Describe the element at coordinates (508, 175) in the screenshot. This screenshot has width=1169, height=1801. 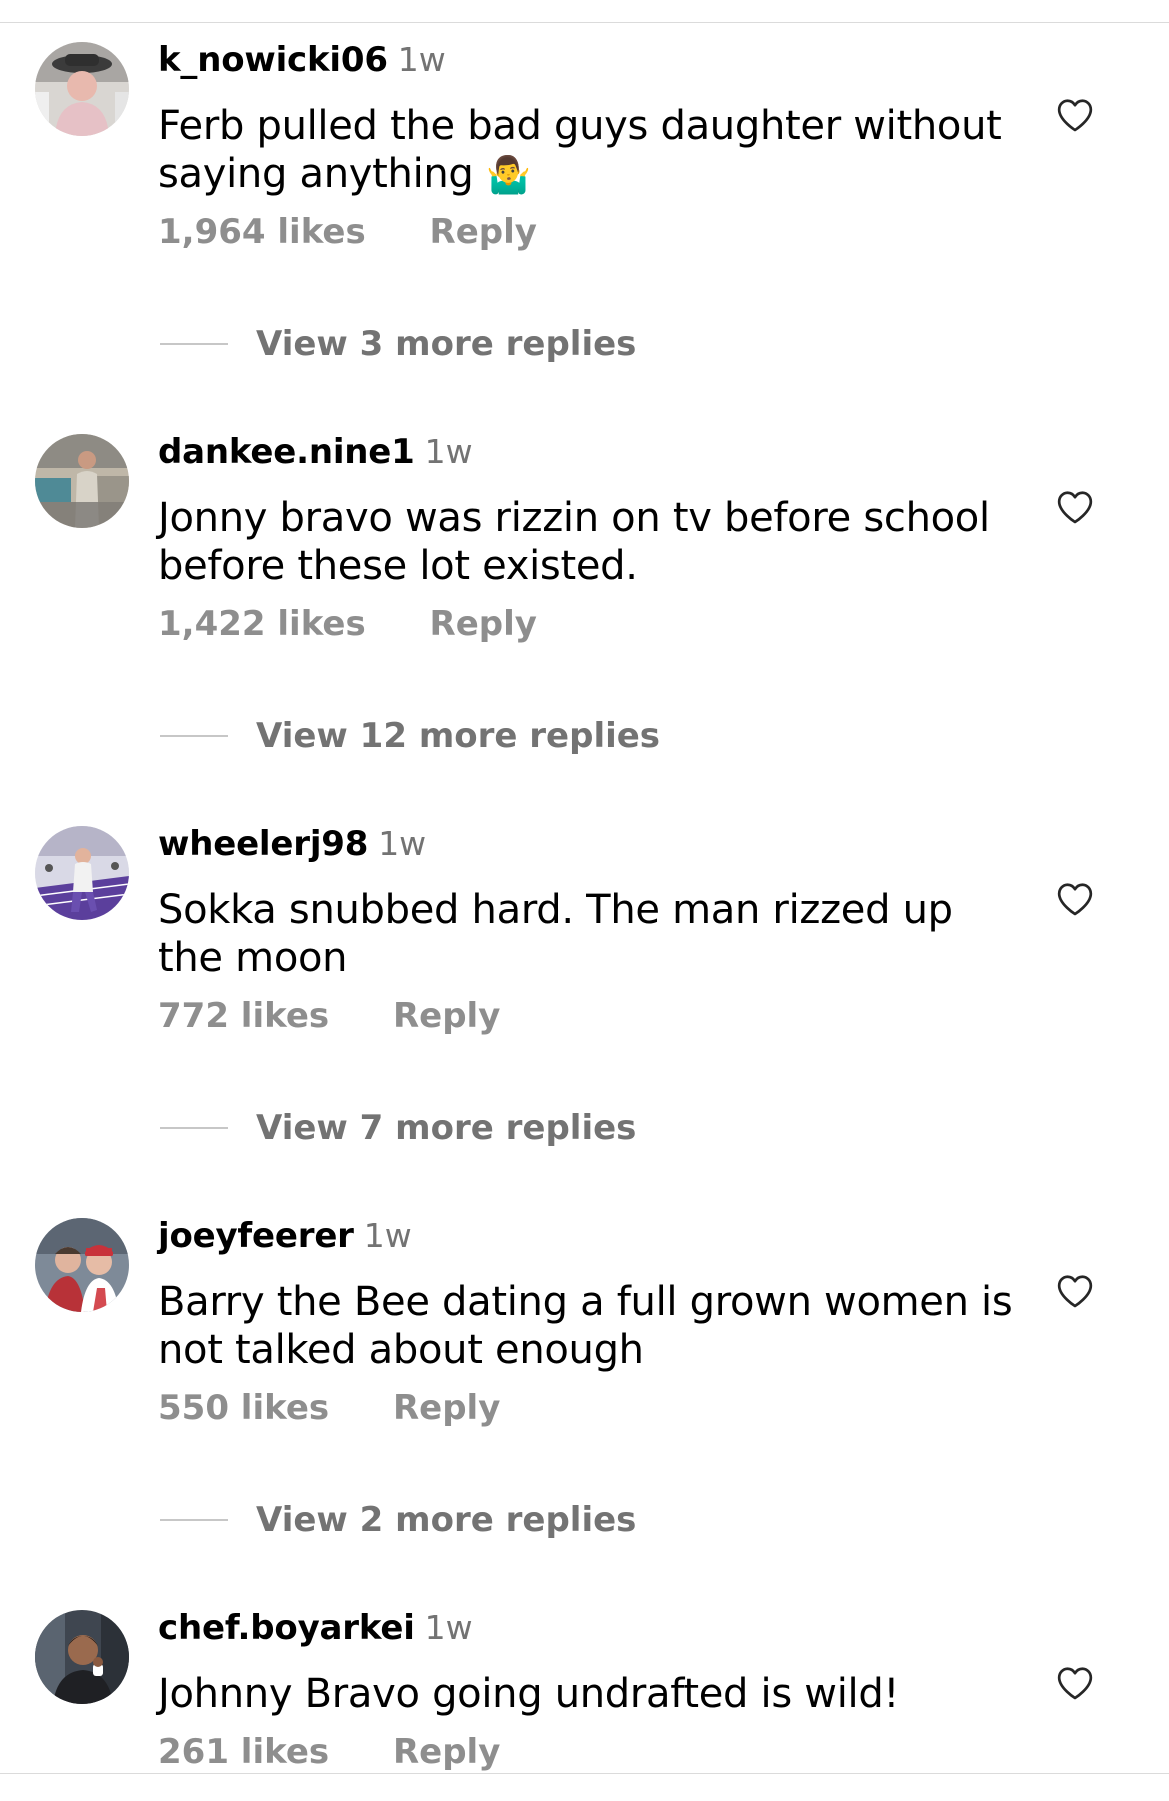
I see `shrug-emoji-icon: 🤷‍♂️` at that location.